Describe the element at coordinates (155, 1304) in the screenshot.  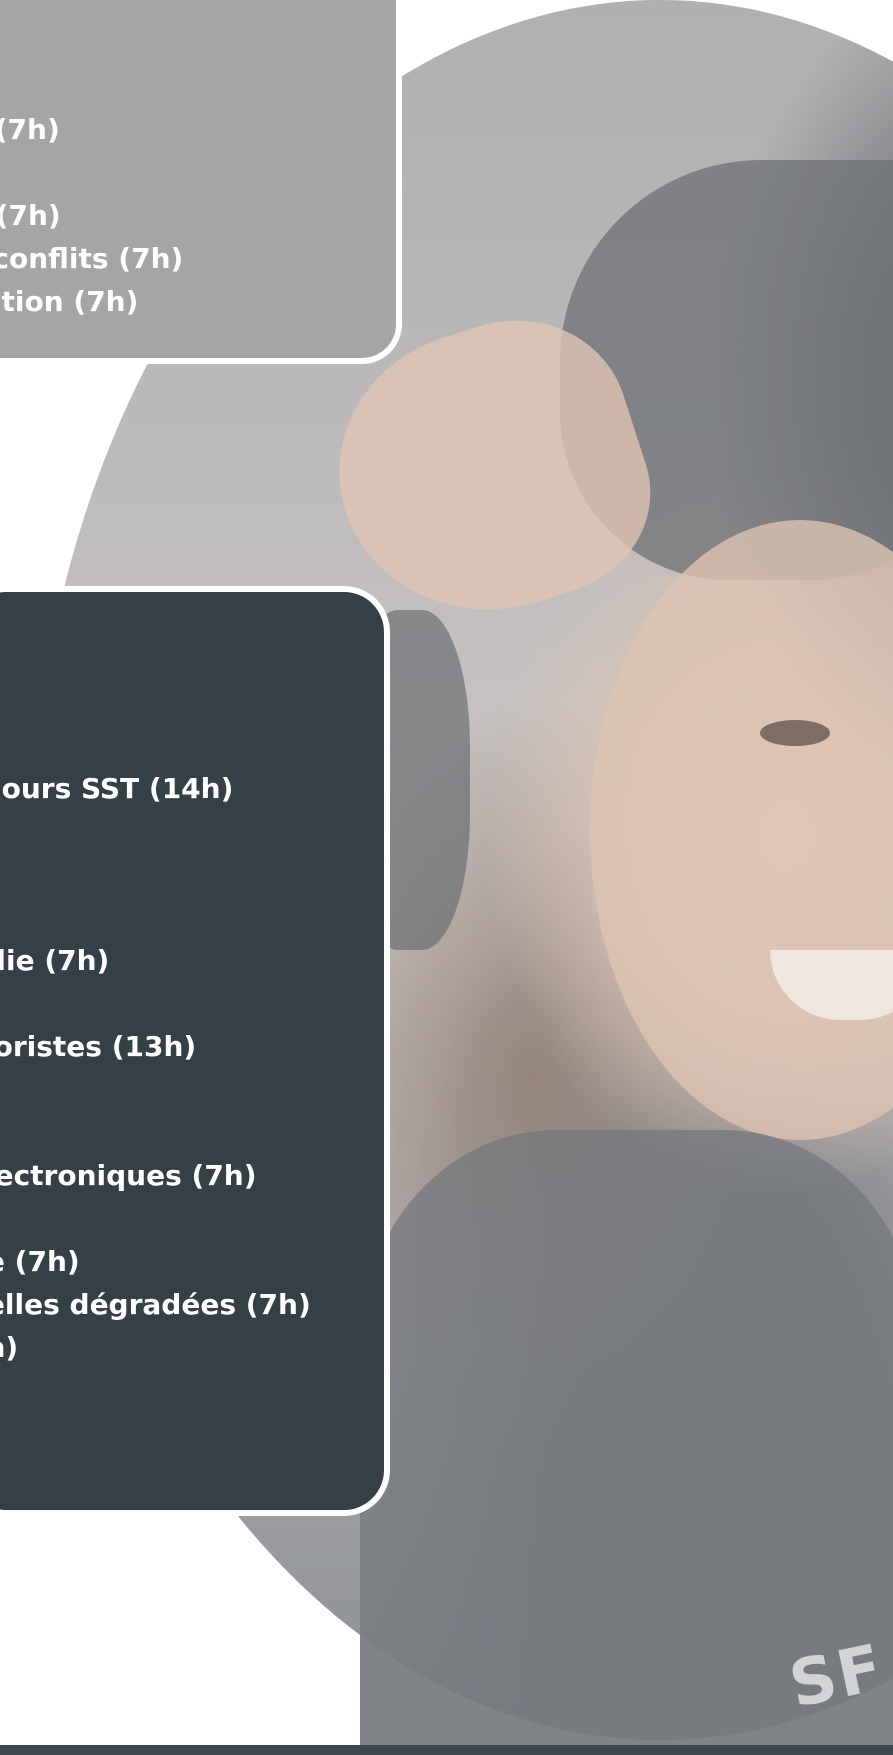
I see `training-item: uelles dégradées (7h)` at that location.